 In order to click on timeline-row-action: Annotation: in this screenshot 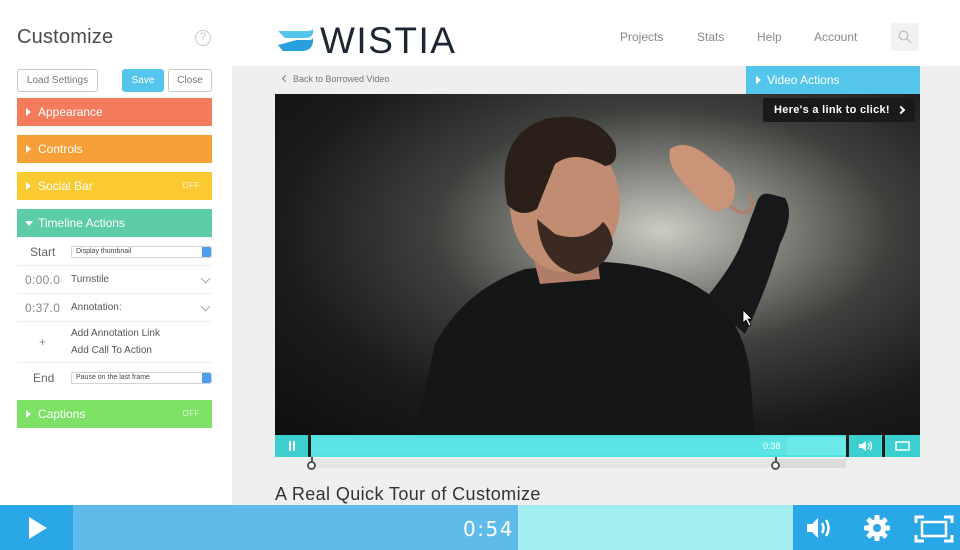, I will do `click(96, 307)`.